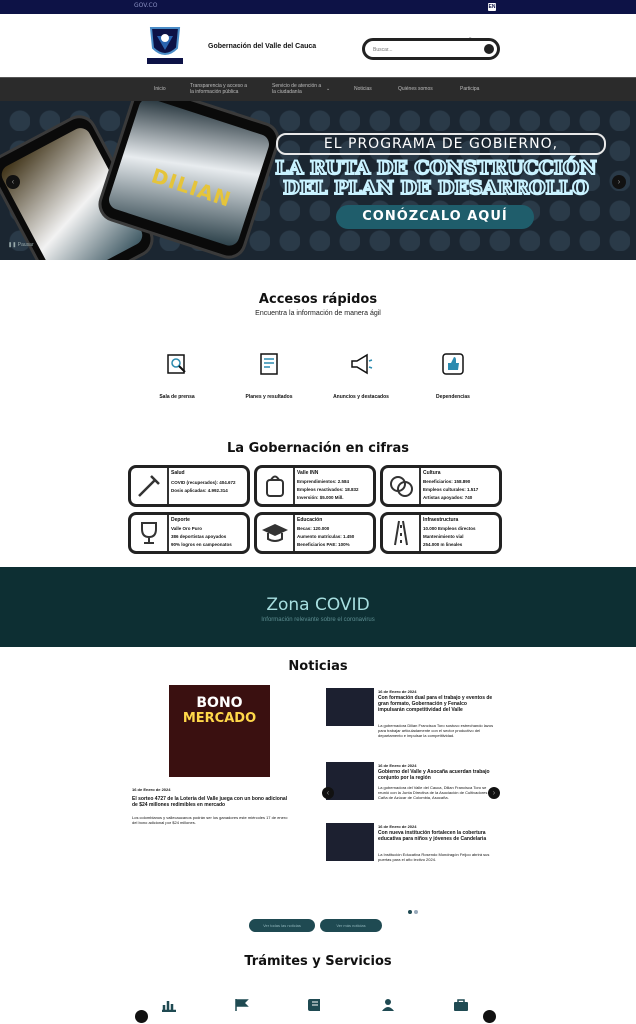 This screenshot has width=636, height=1024. I want to click on search-icon, so click(489, 49).